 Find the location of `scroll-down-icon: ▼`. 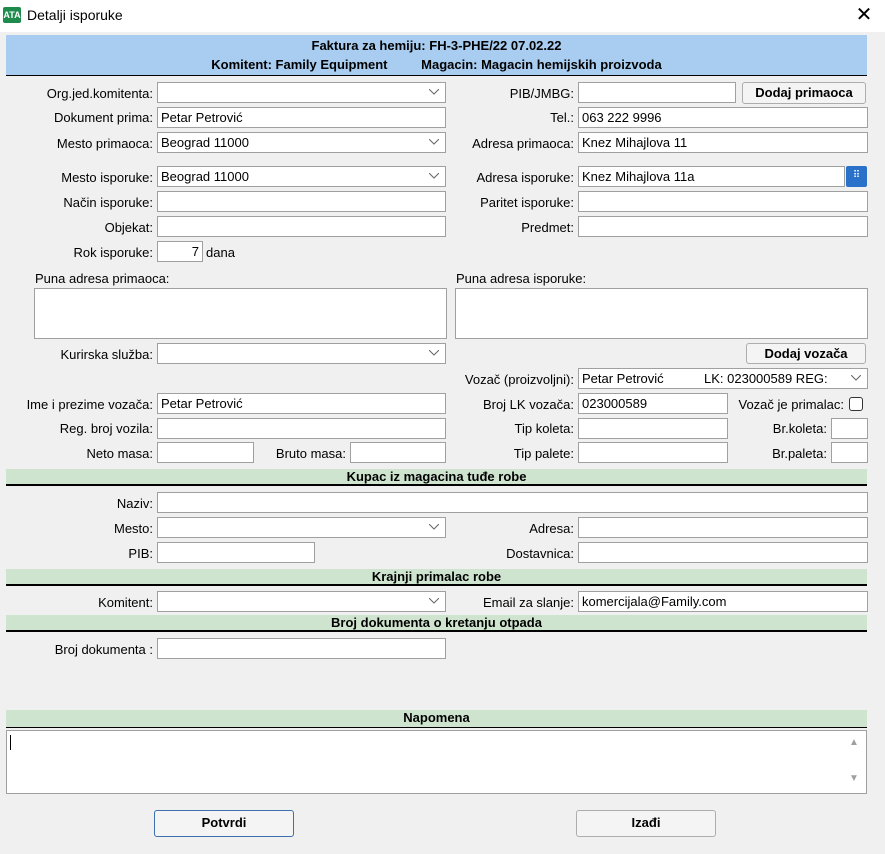

scroll-down-icon: ▼ is located at coordinates (854, 781).